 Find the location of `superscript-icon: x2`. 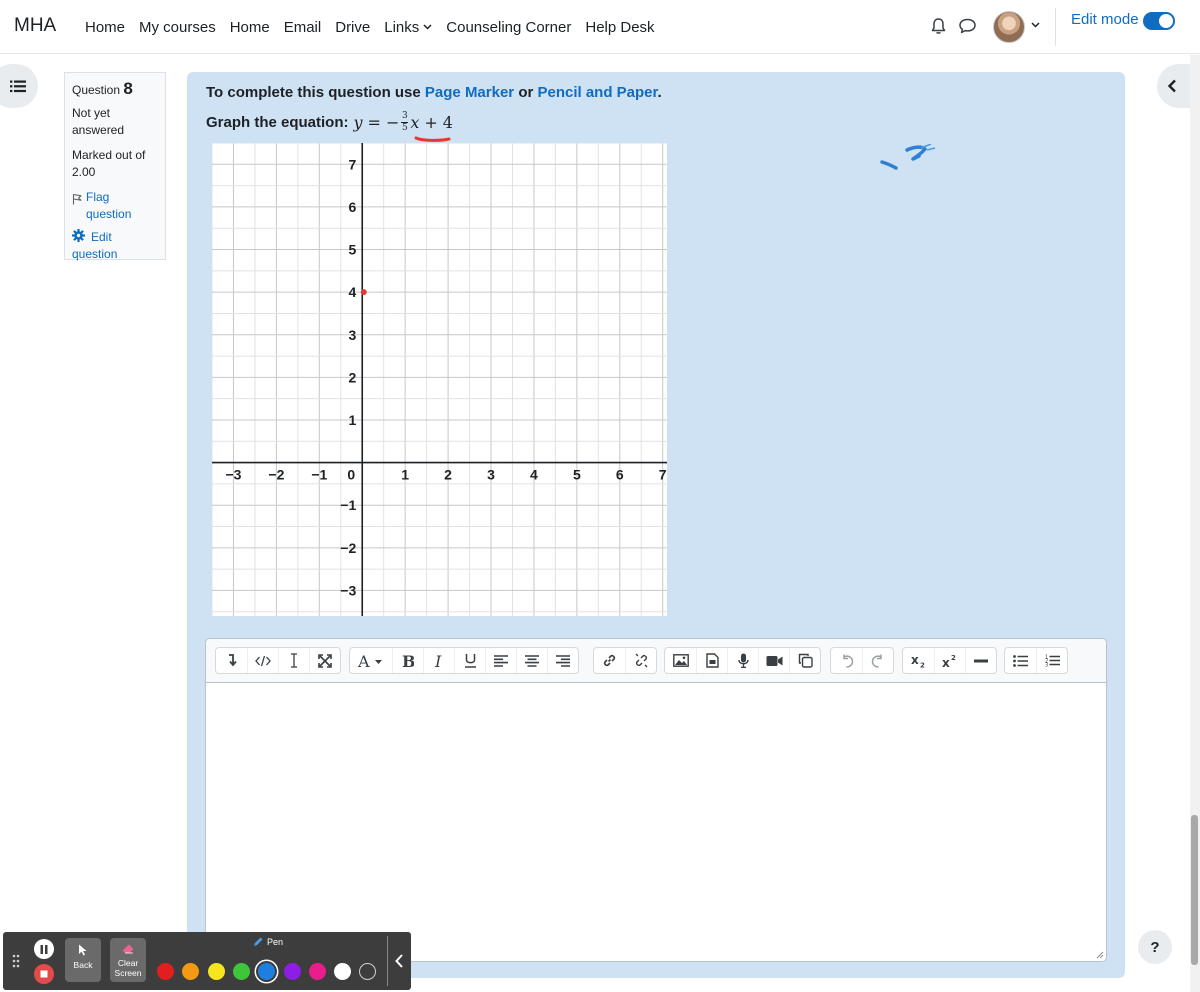

superscript-icon: x2 is located at coordinates (949, 660).